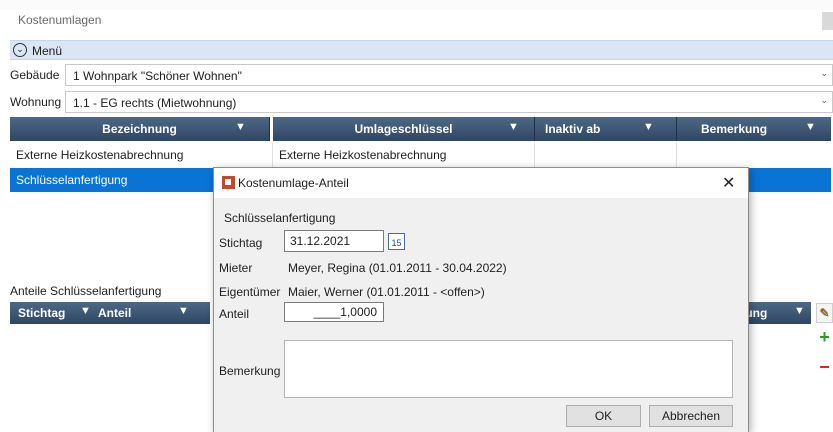 This screenshot has width=833, height=432. Describe the element at coordinates (508, 369) in the screenshot. I see `bemerkung-textarea` at that location.